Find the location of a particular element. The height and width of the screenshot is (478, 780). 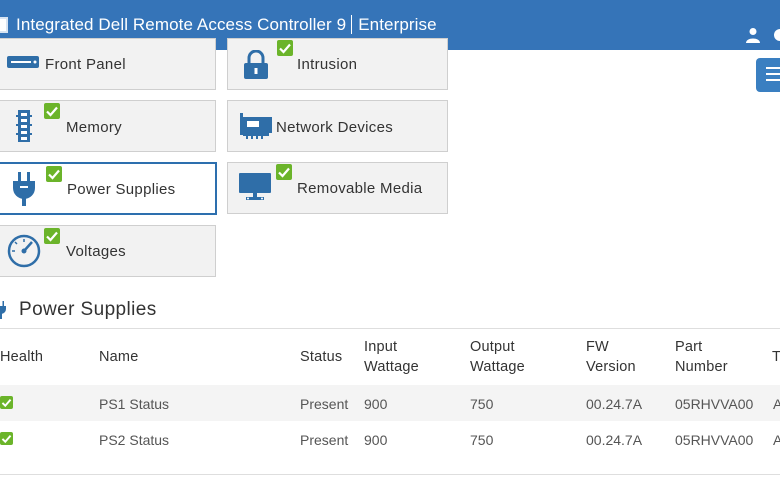

tile-label: Front Panel is located at coordinates (85, 64).